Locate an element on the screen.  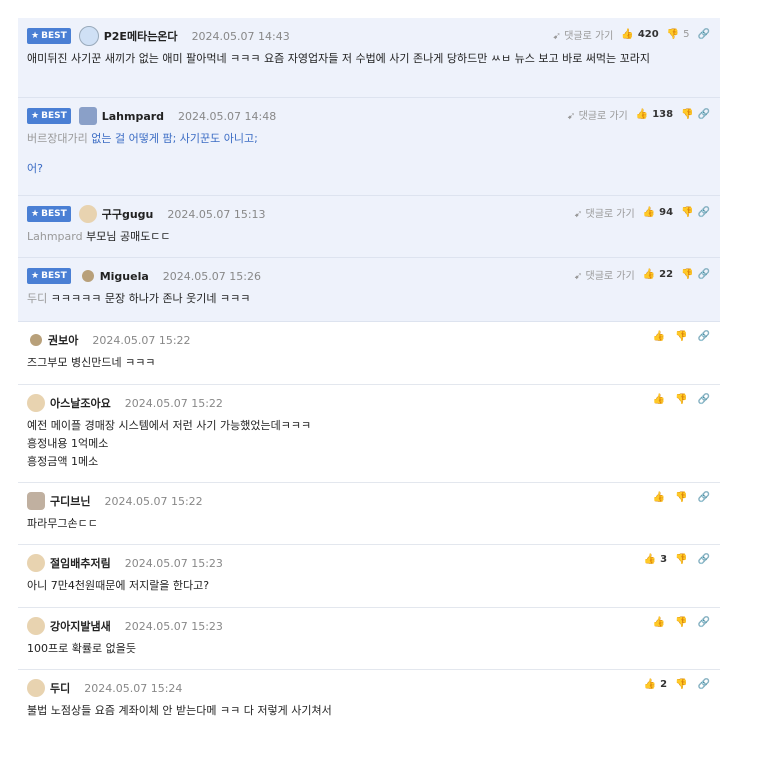
comment-actions: ➹ 댓글로 가기 👍 420 👎 5 🔗 is located at coordinates (631, 34).